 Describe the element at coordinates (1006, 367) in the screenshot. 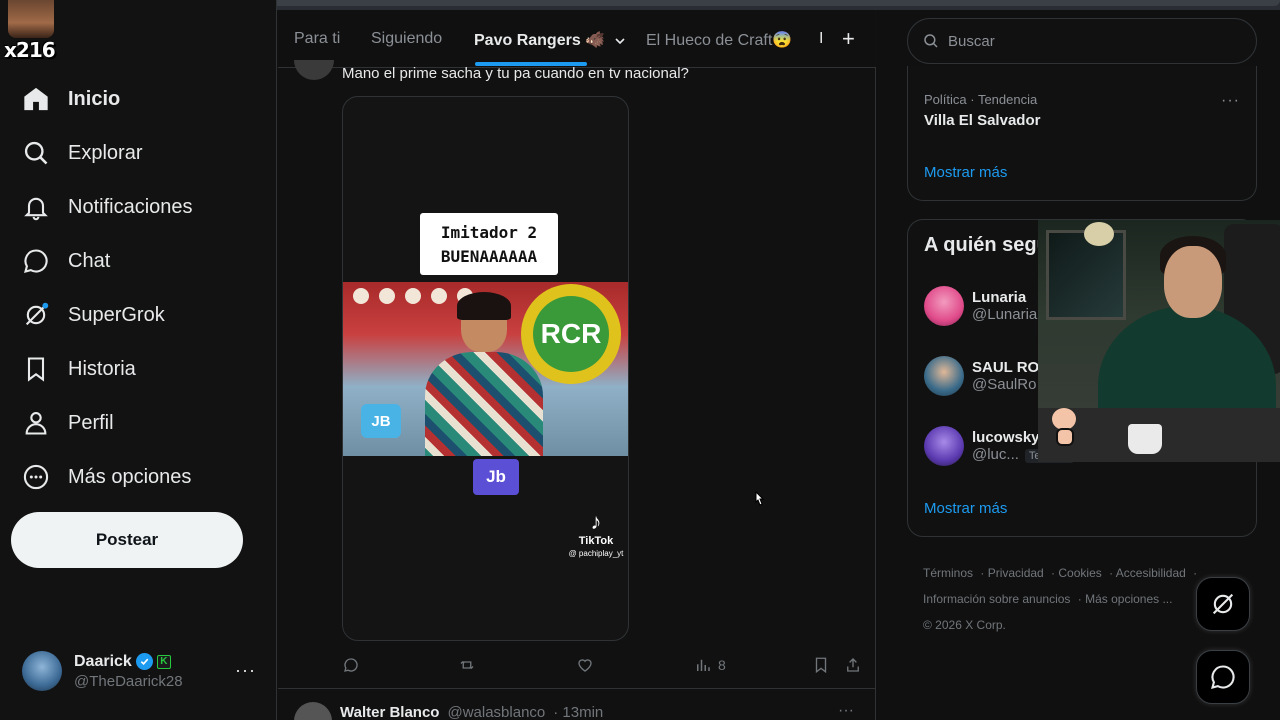

I see `follow-suggestion-name: SAUL RO` at that location.